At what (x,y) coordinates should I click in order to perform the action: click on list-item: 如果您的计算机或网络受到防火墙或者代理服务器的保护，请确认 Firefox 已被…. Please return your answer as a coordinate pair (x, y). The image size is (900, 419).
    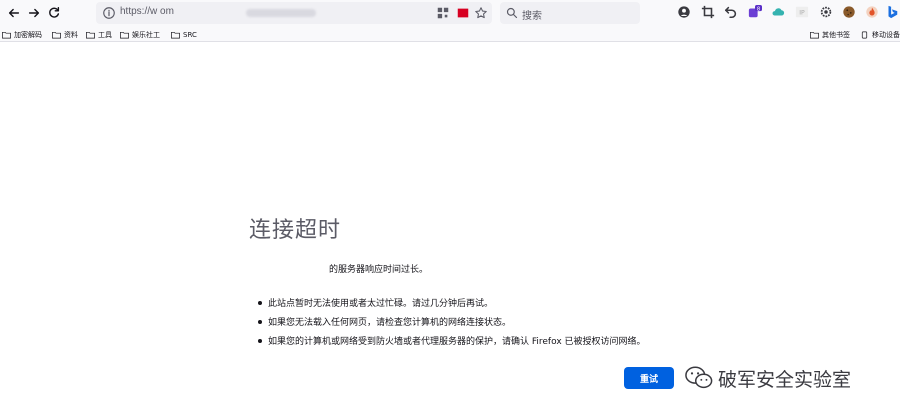
    Looking at the image, I should click on (452, 340).